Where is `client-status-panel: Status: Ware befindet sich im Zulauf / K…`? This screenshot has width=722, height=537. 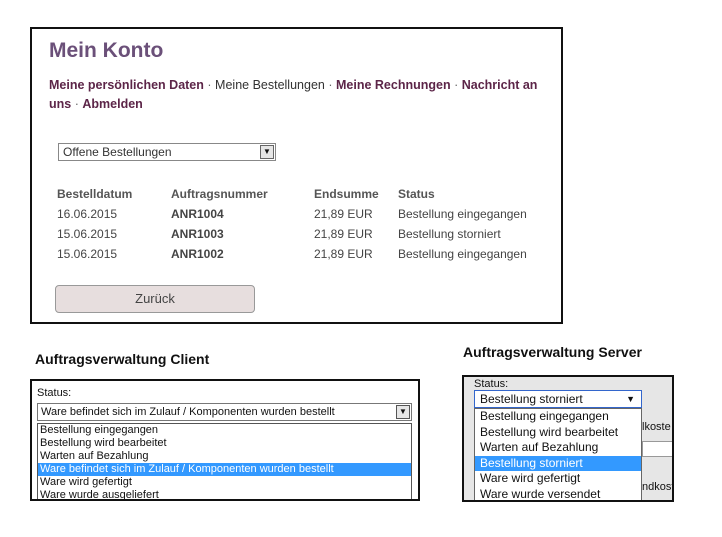 client-status-panel: Status: Ware befindet sich im Zulauf / K… is located at coordinates (225, 440).